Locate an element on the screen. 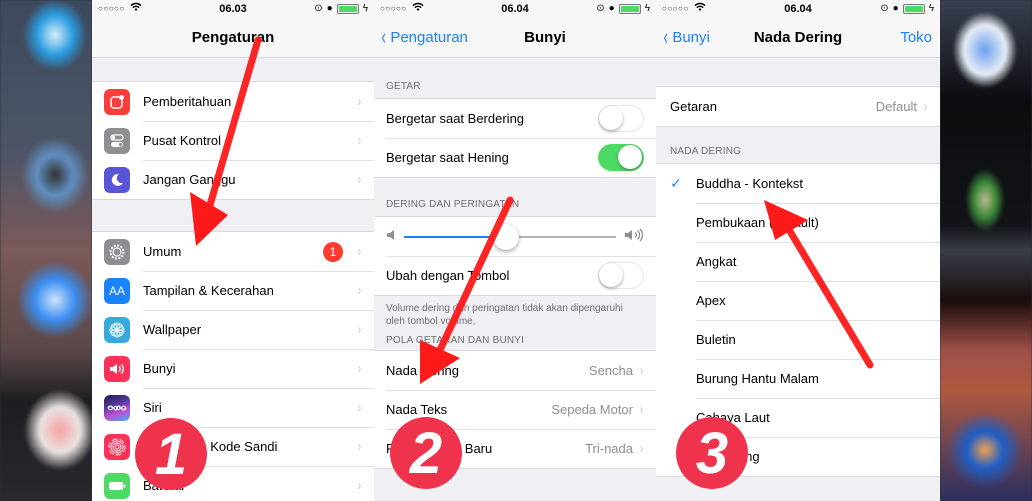  navigation-bar: ‹ Bunyi Nada Dering Toko is located at coordinates (798, 39).